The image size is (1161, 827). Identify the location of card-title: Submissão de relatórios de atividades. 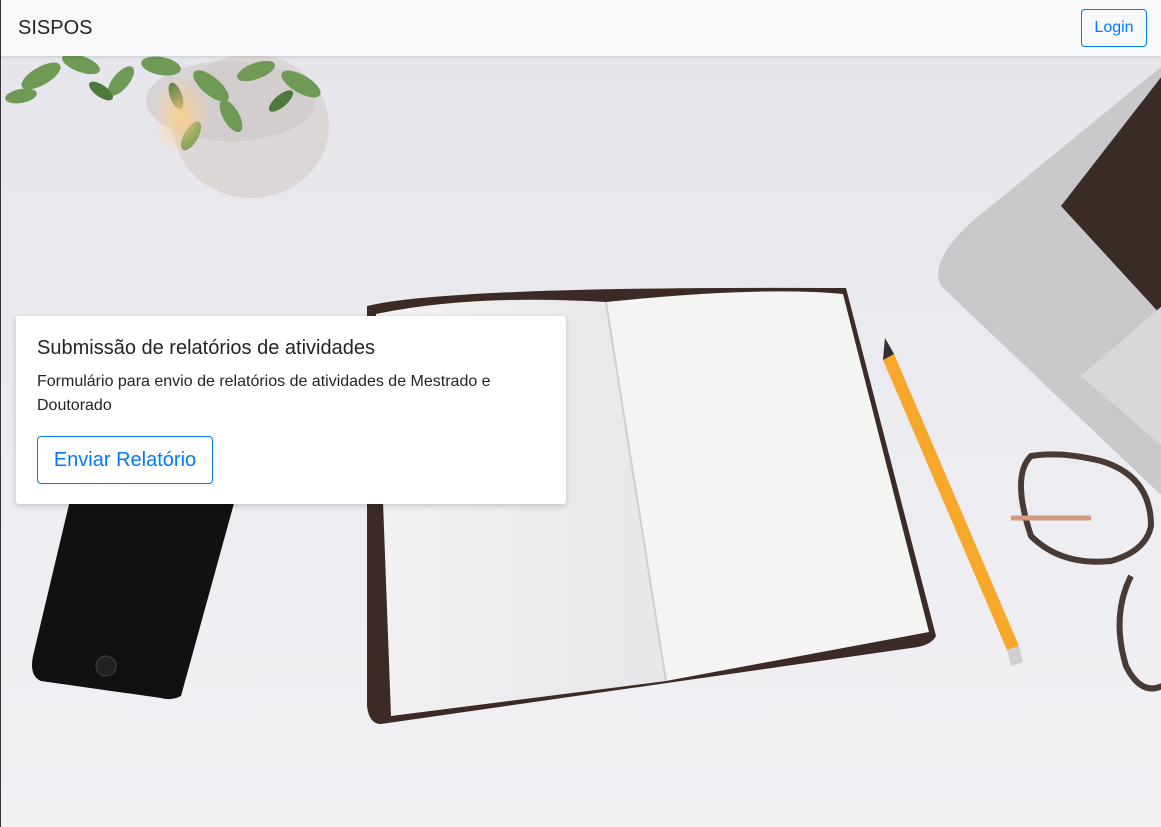
(206, 348).